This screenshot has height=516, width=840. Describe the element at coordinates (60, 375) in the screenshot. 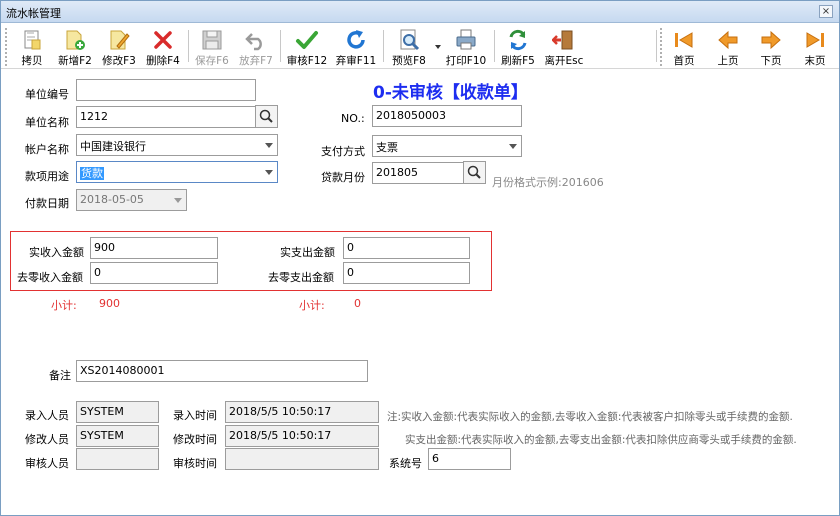

I see `remarks-label: 备注` at that location.